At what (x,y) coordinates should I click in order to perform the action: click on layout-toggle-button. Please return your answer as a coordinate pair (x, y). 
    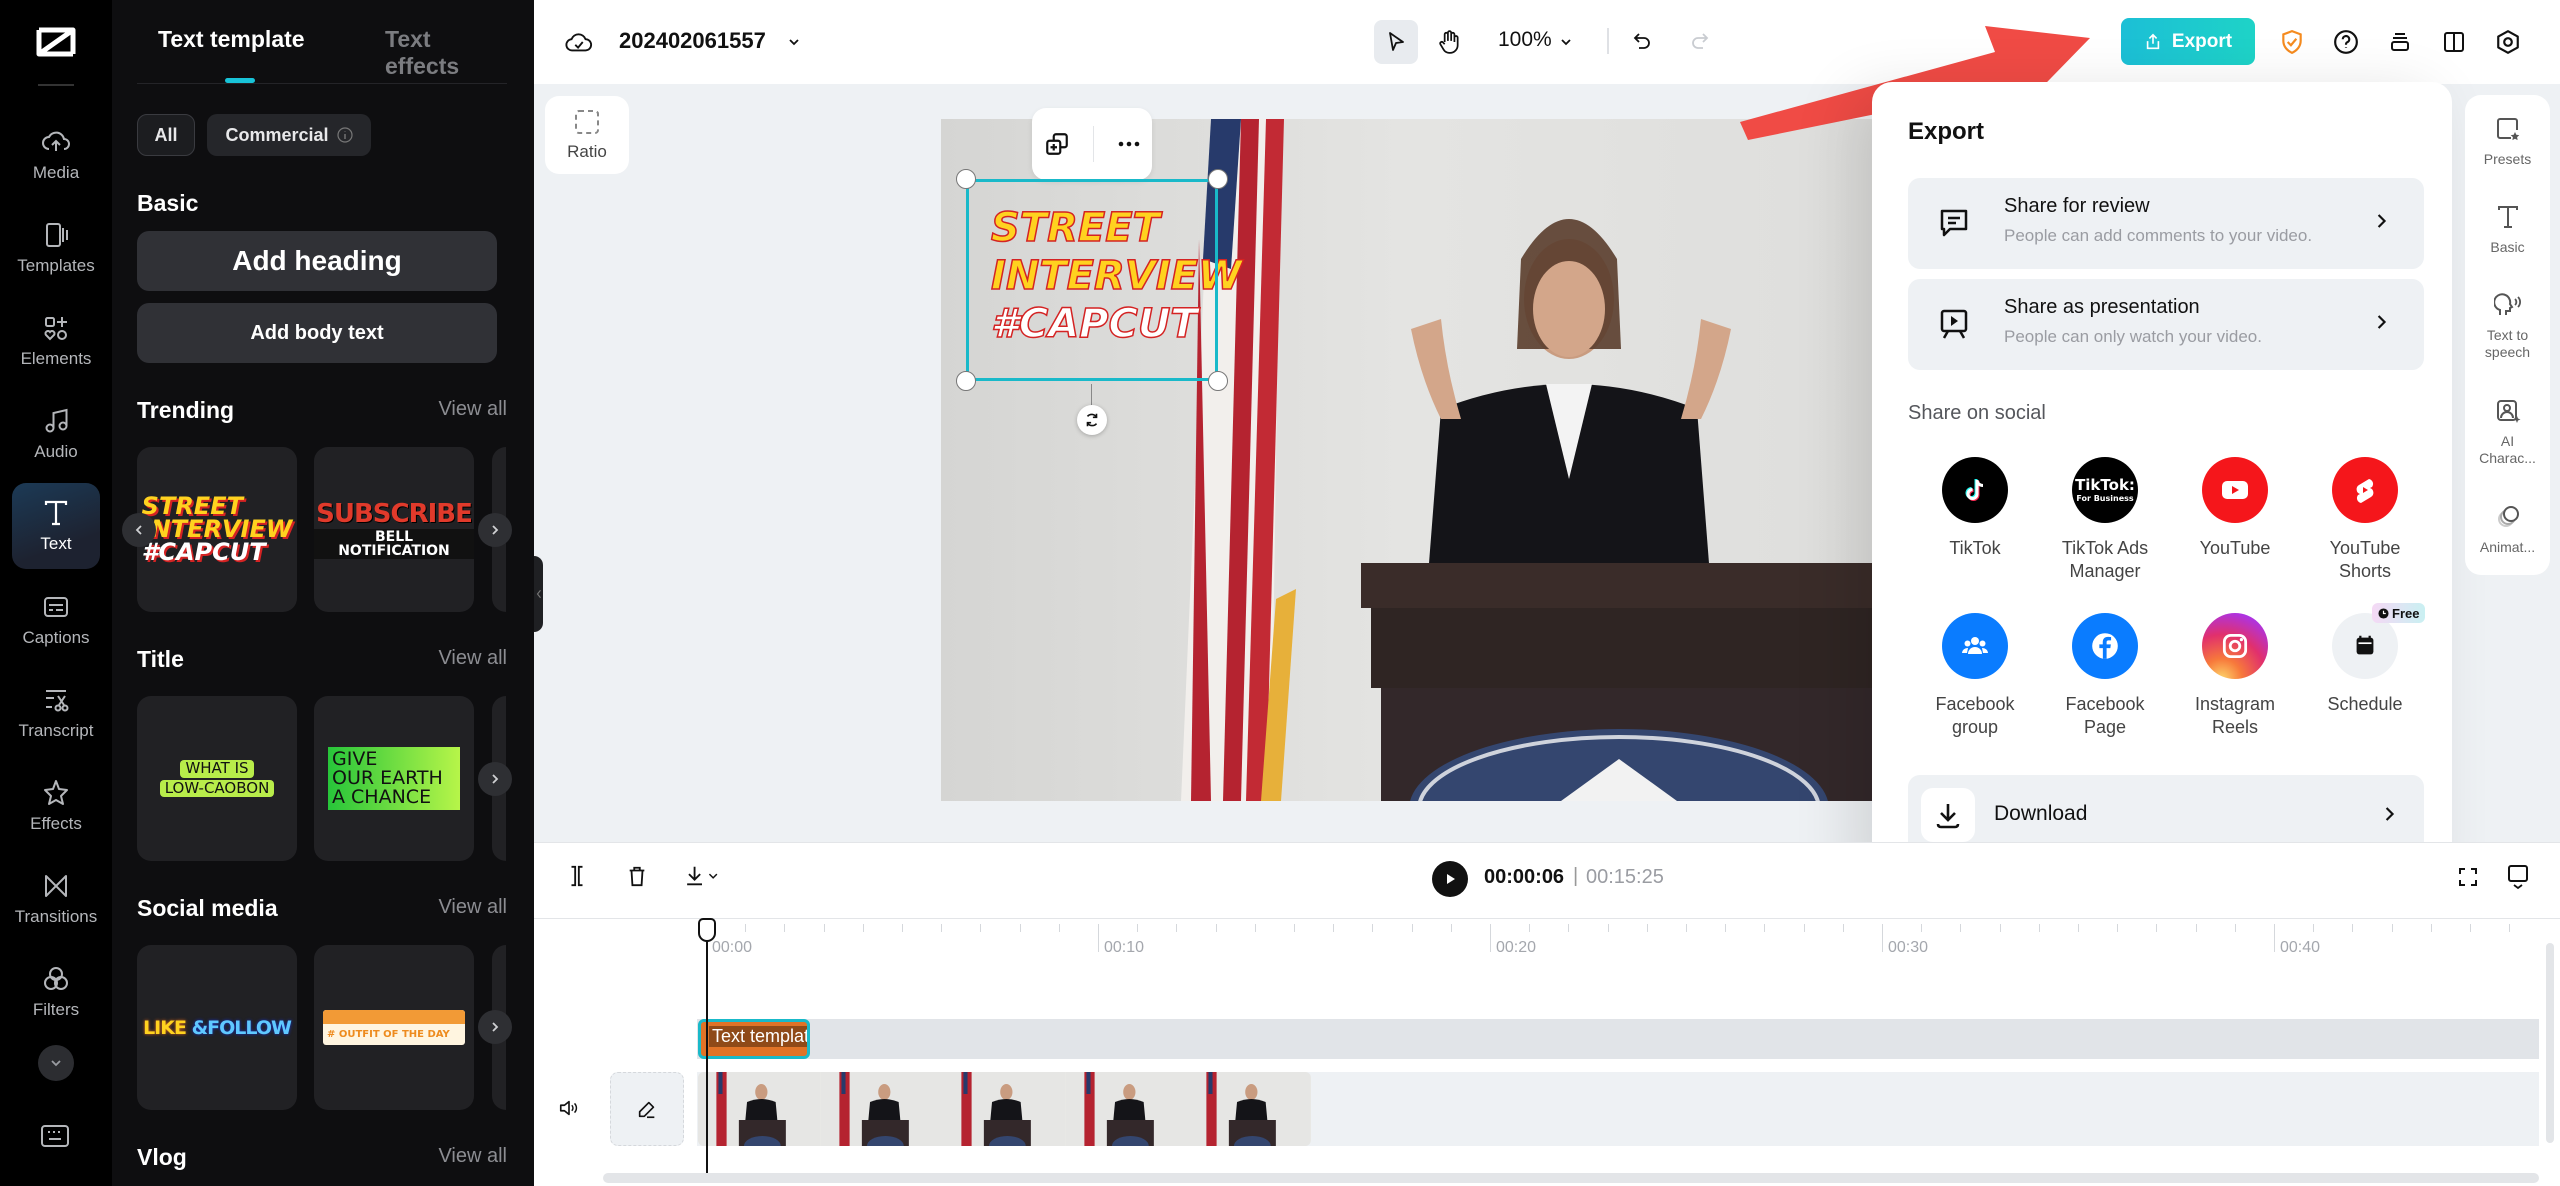
    Looking at the image, I should click on (2454, 42).